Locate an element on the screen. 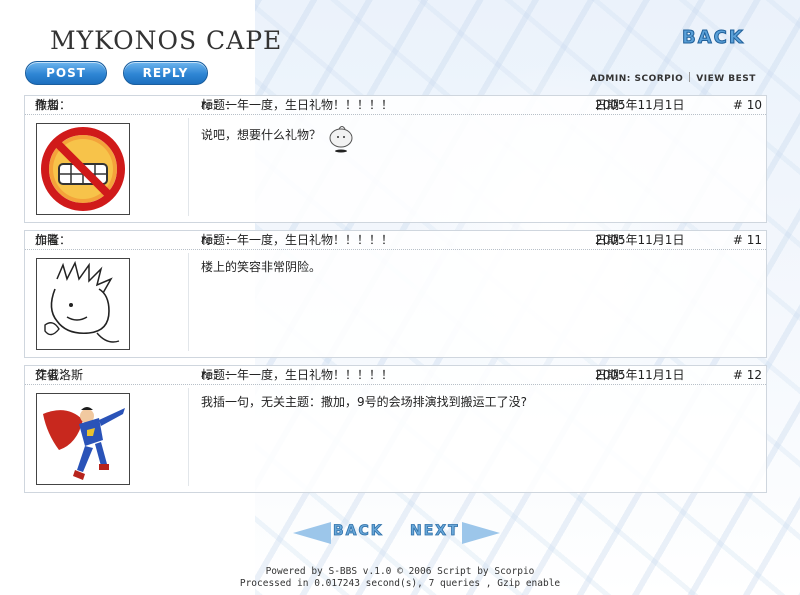  site-title: MYKONOS CAPE is located at coordinates (166, 40).